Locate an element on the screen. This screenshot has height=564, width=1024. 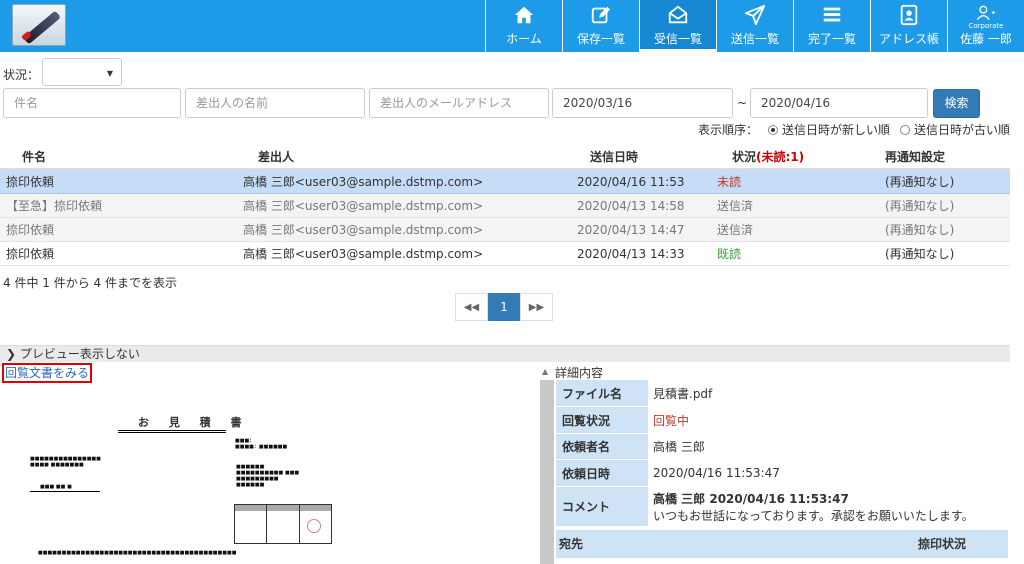
header-renotify: 再通知設定 is located at coordinates (947, 156).